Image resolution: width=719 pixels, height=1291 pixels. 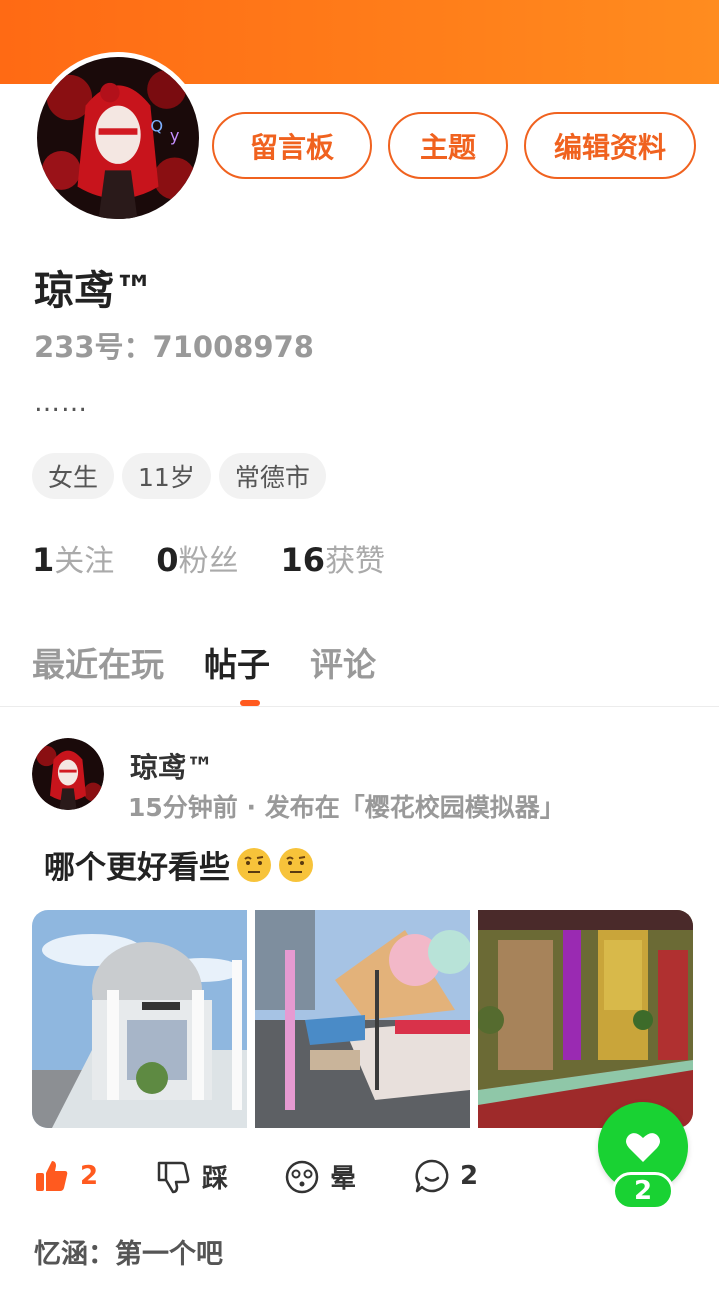 What do you see at coordinates (73, 476) in the screenshot?
I see `tag-gender: 女生` at bounding box center [73, 476].